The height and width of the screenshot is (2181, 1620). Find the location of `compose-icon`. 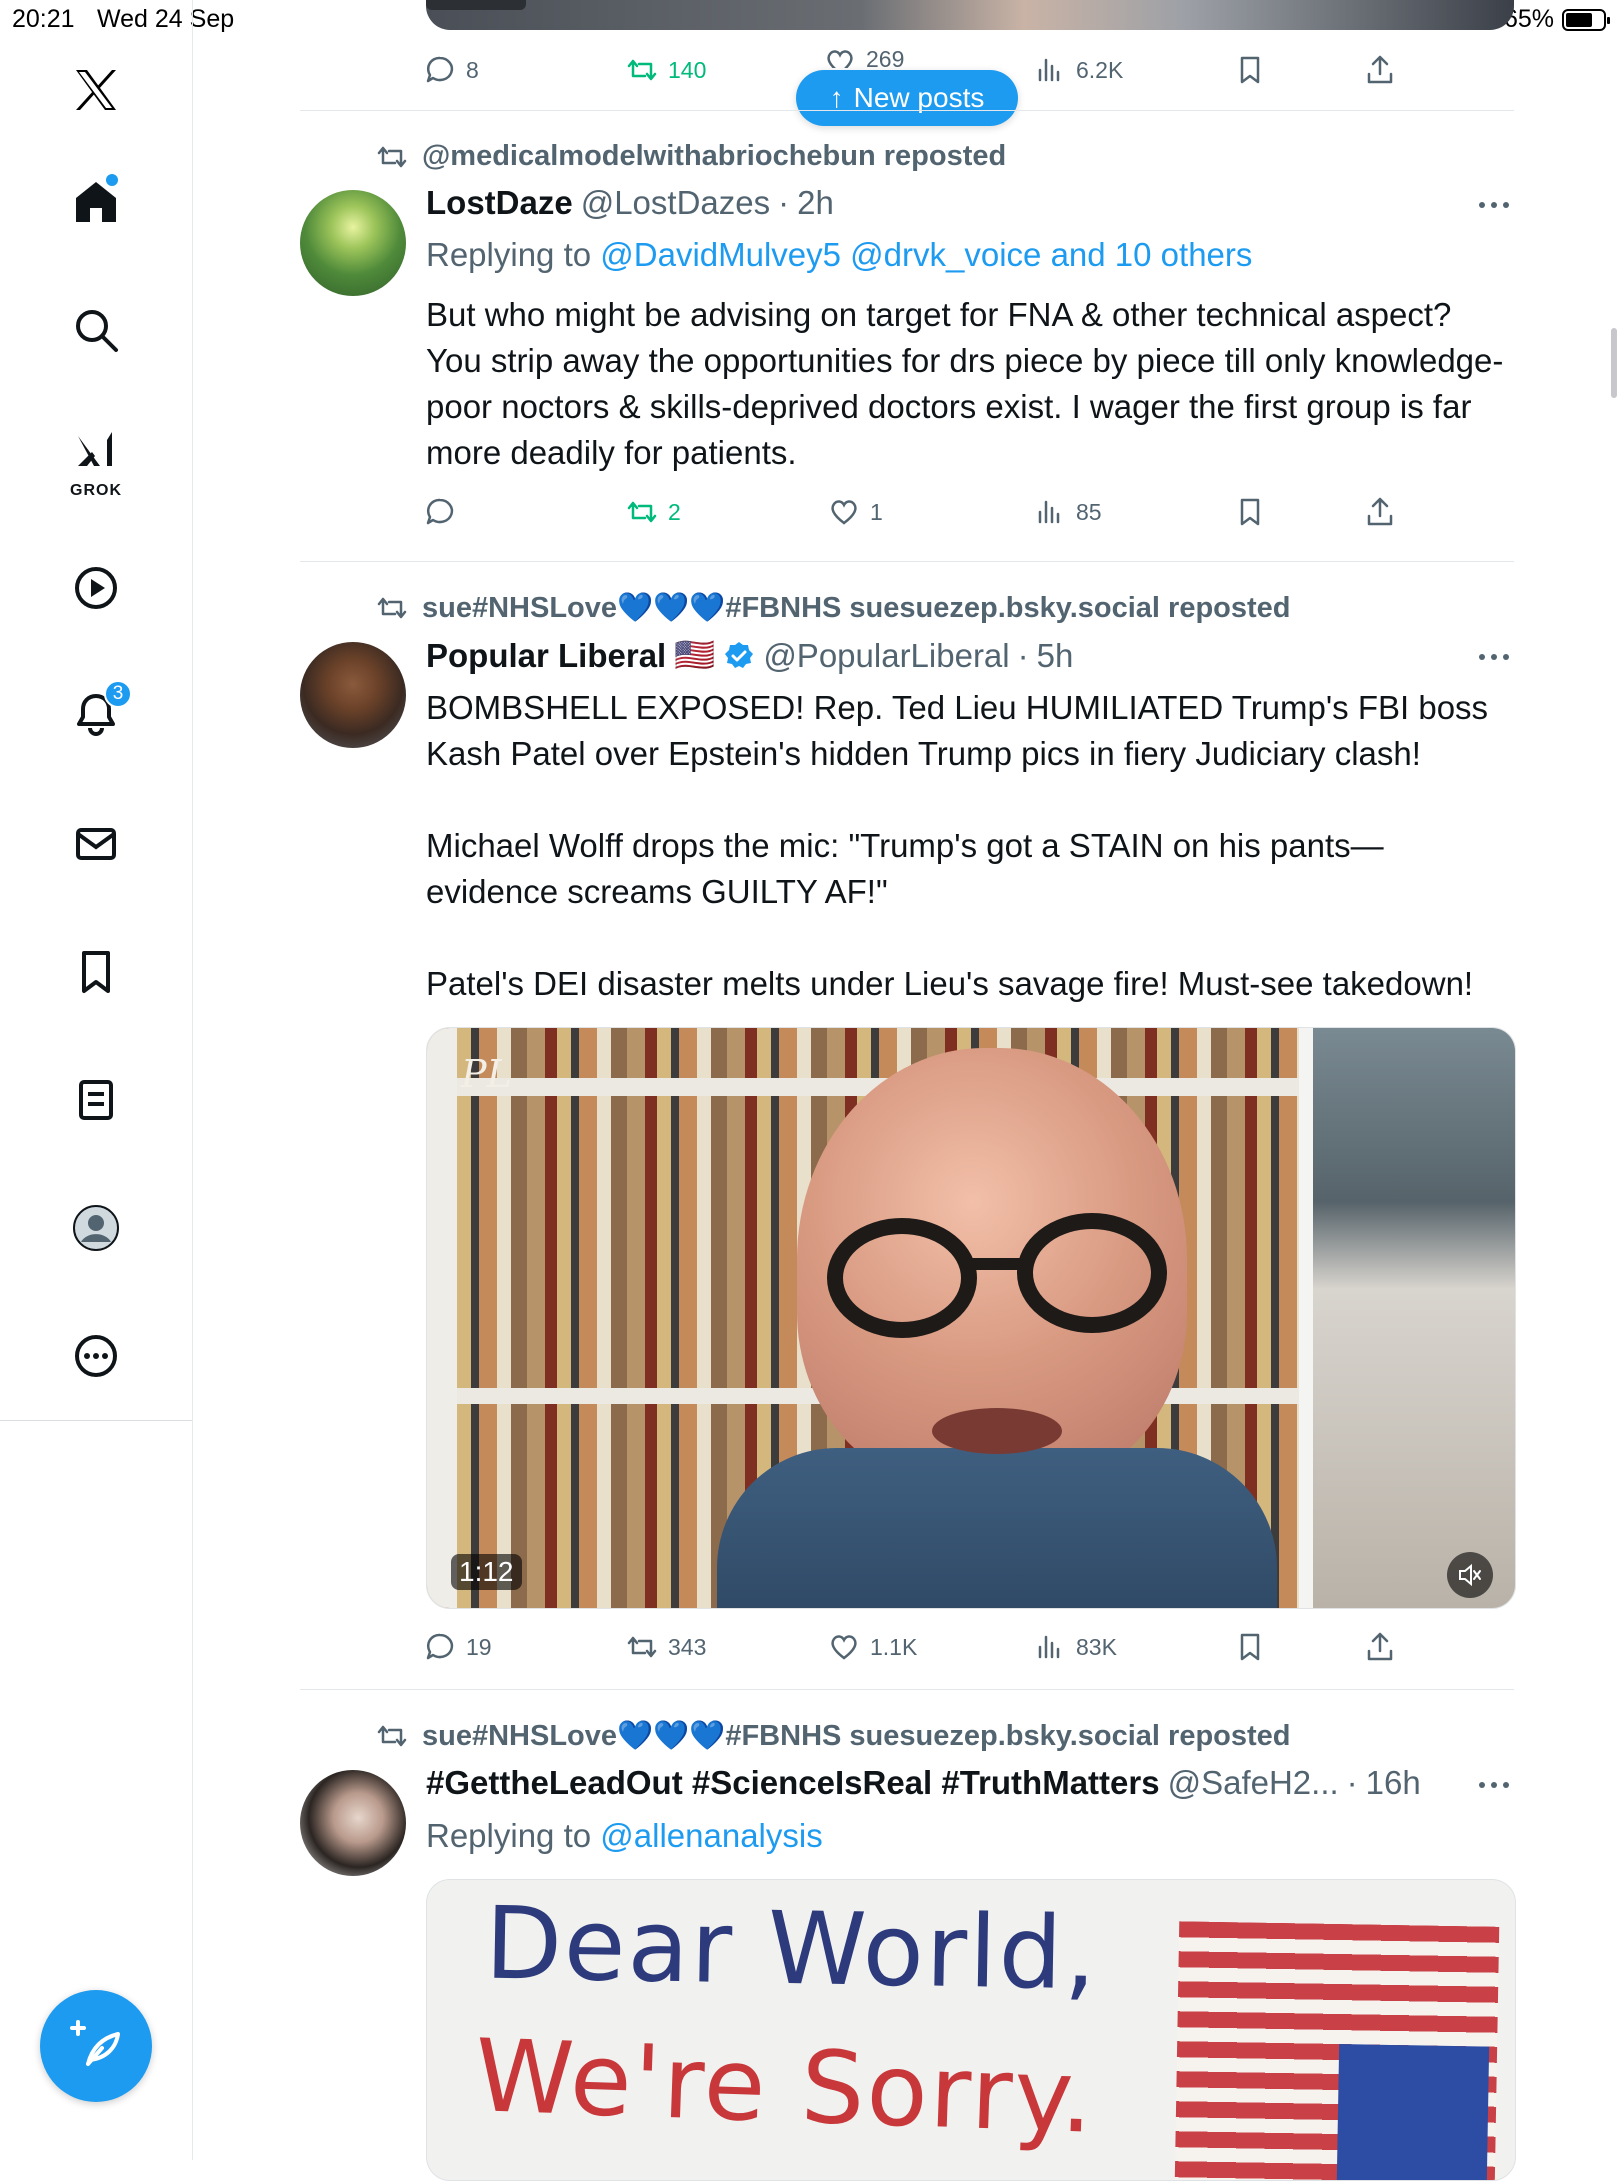

compose-icon is located at coordinates (95, 2043).